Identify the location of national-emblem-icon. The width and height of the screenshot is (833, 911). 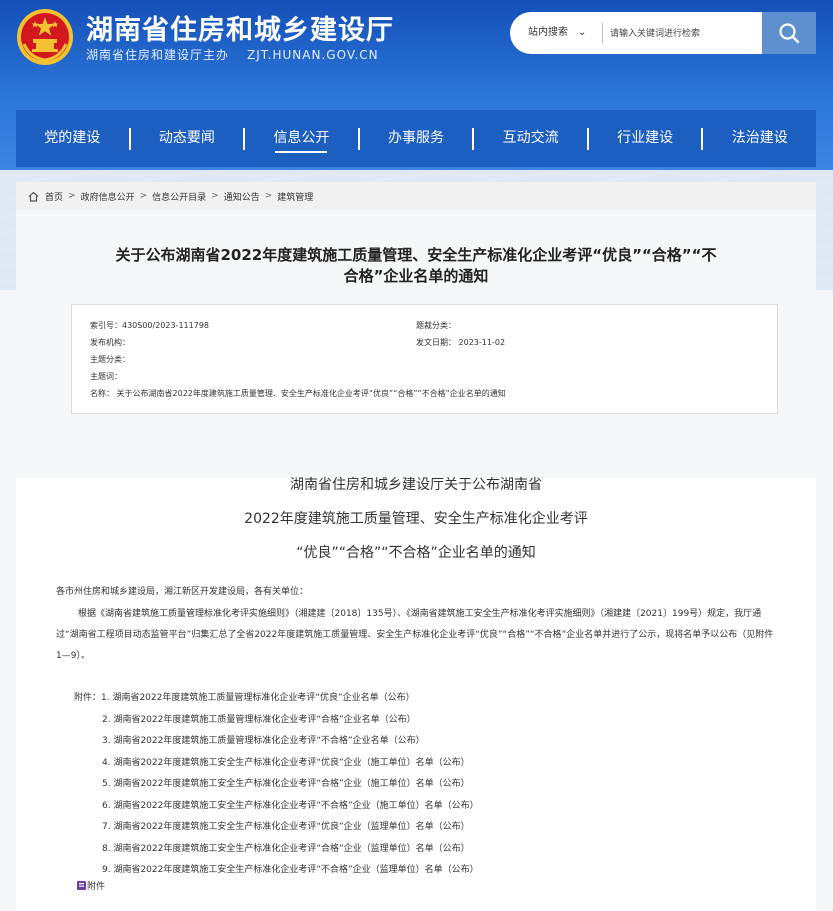
(45, 37).